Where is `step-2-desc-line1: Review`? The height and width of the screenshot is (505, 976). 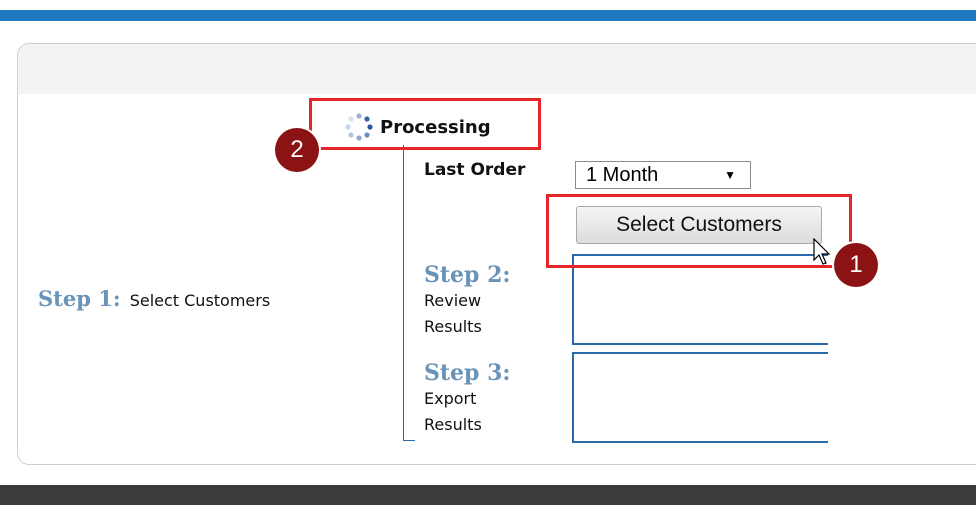
step-2-desc-line1: Review is located at coordinates (453, 300).